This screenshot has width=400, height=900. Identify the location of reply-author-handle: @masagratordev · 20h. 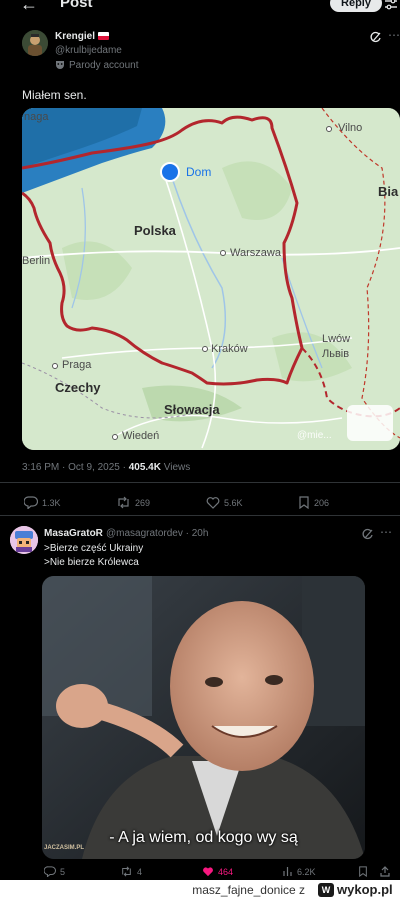
(157, 533).